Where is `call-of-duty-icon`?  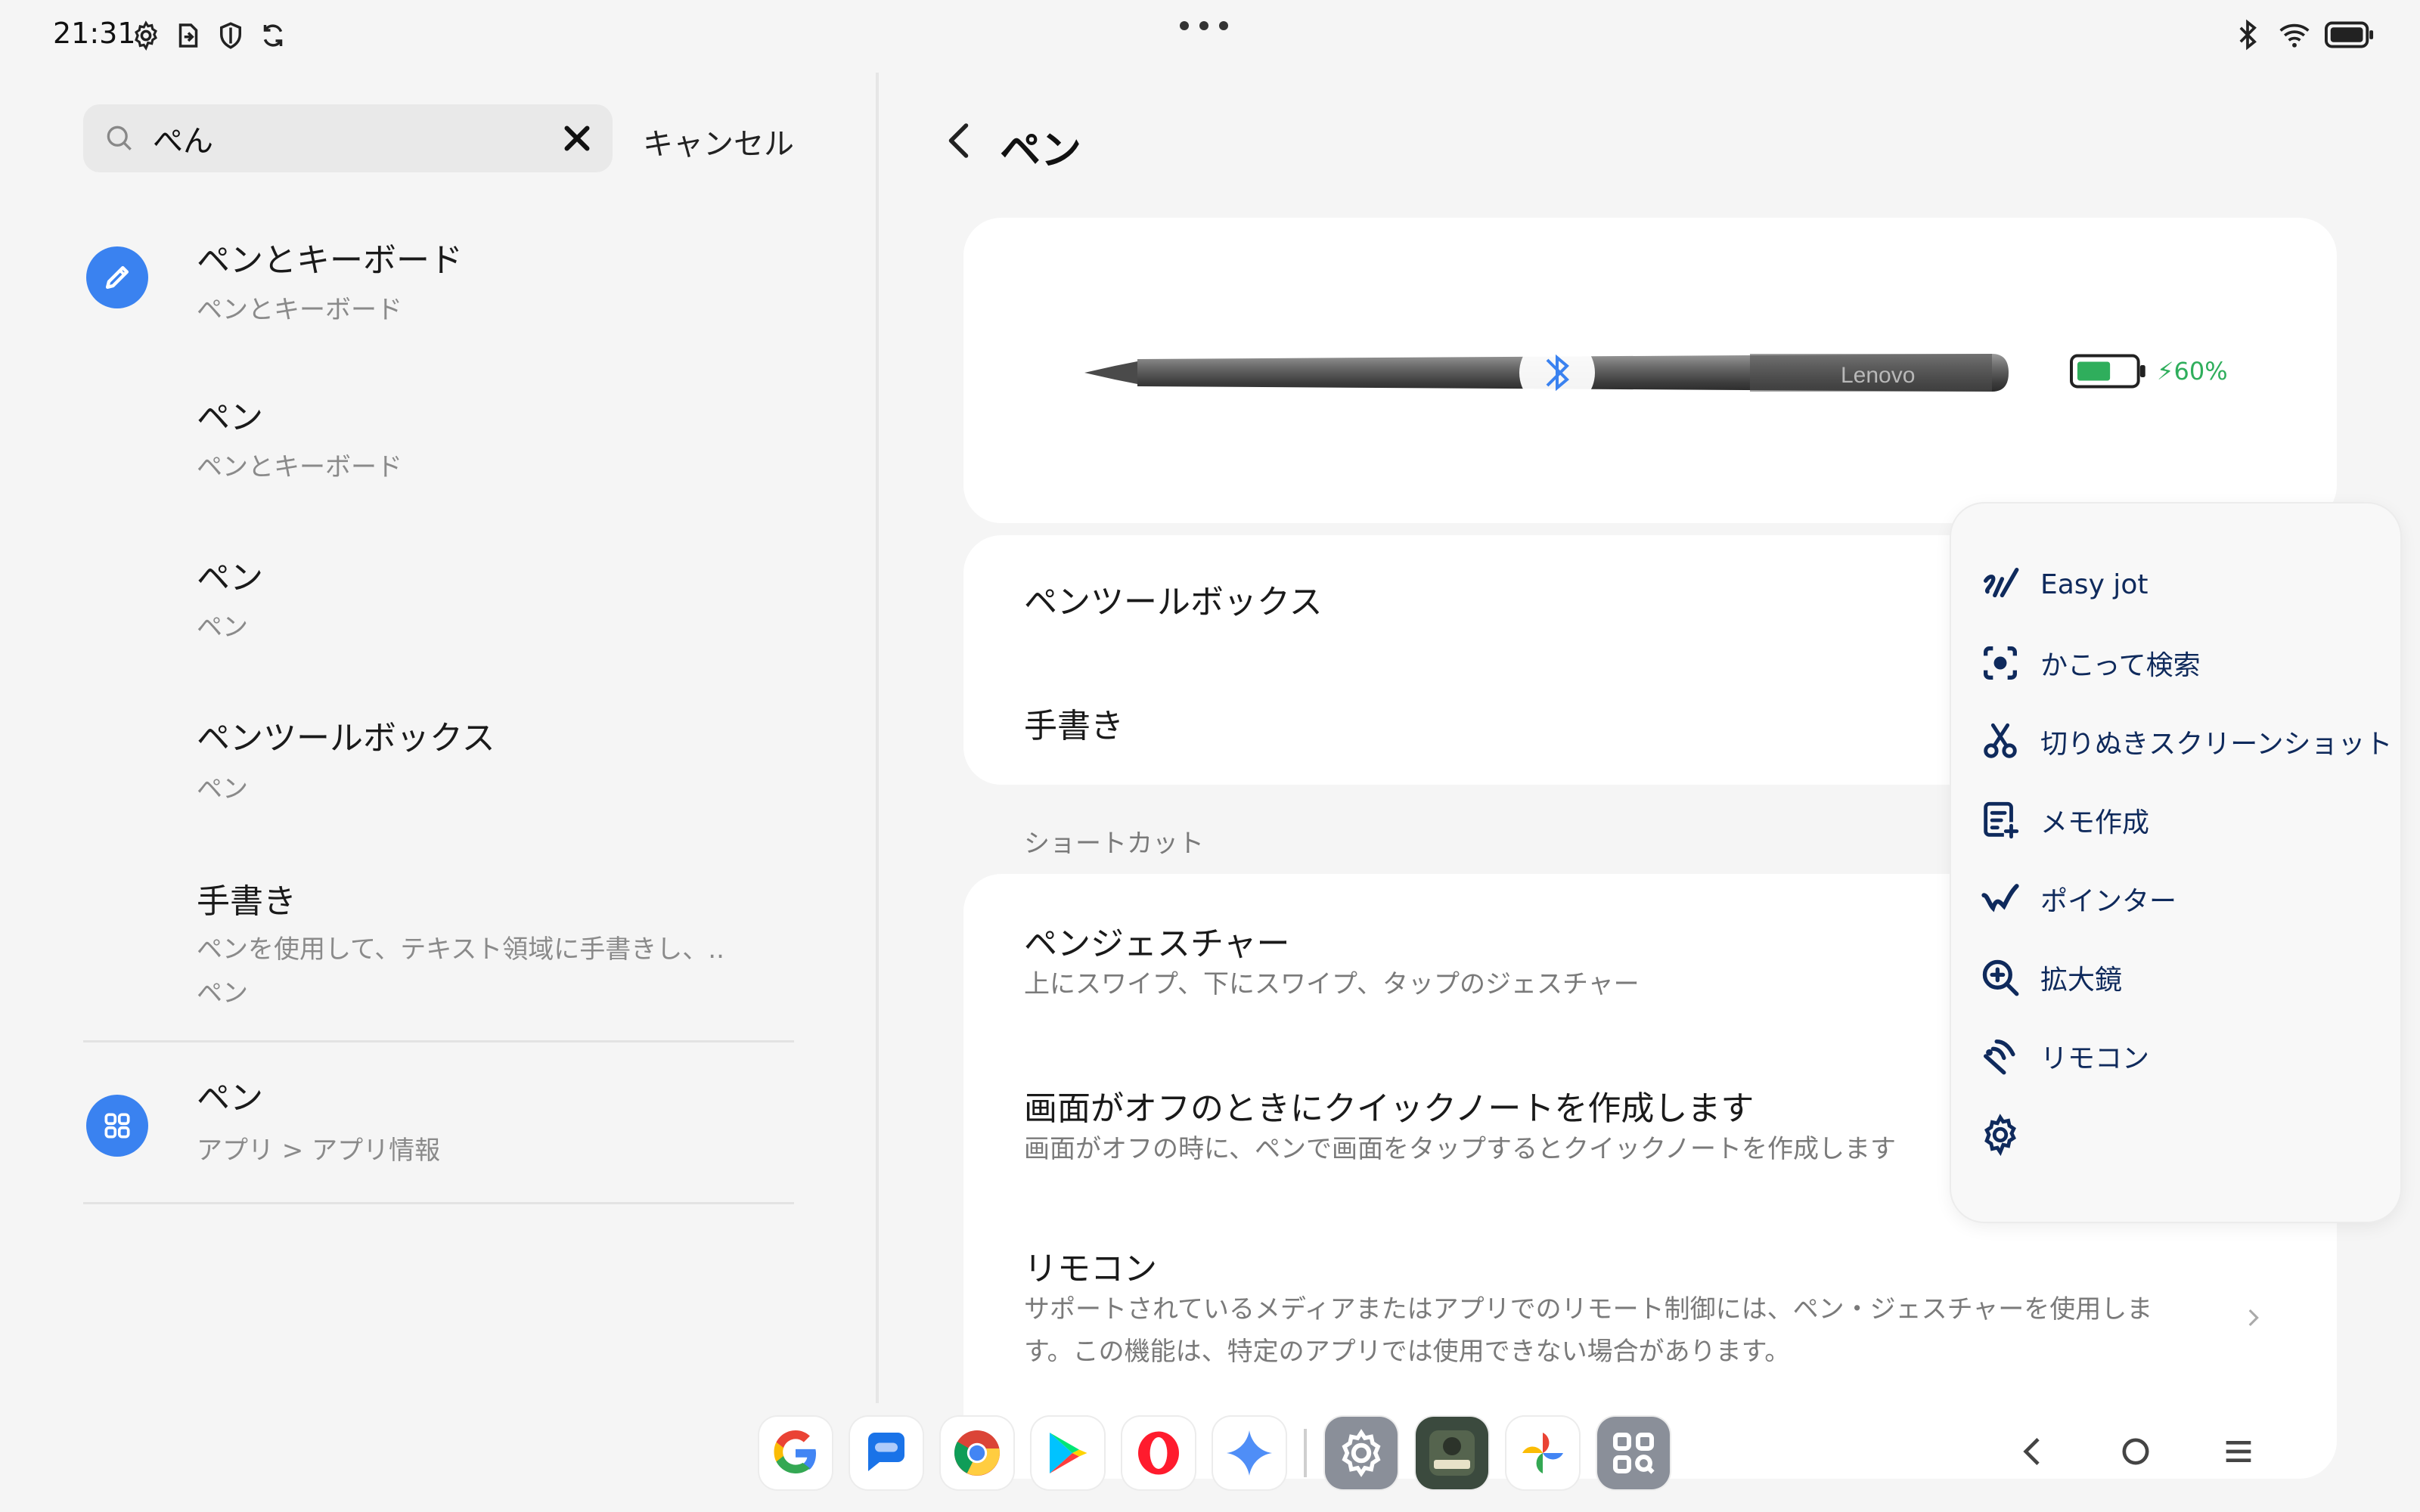 call-of-duty-icon is located at coordinates (1452, 1453).